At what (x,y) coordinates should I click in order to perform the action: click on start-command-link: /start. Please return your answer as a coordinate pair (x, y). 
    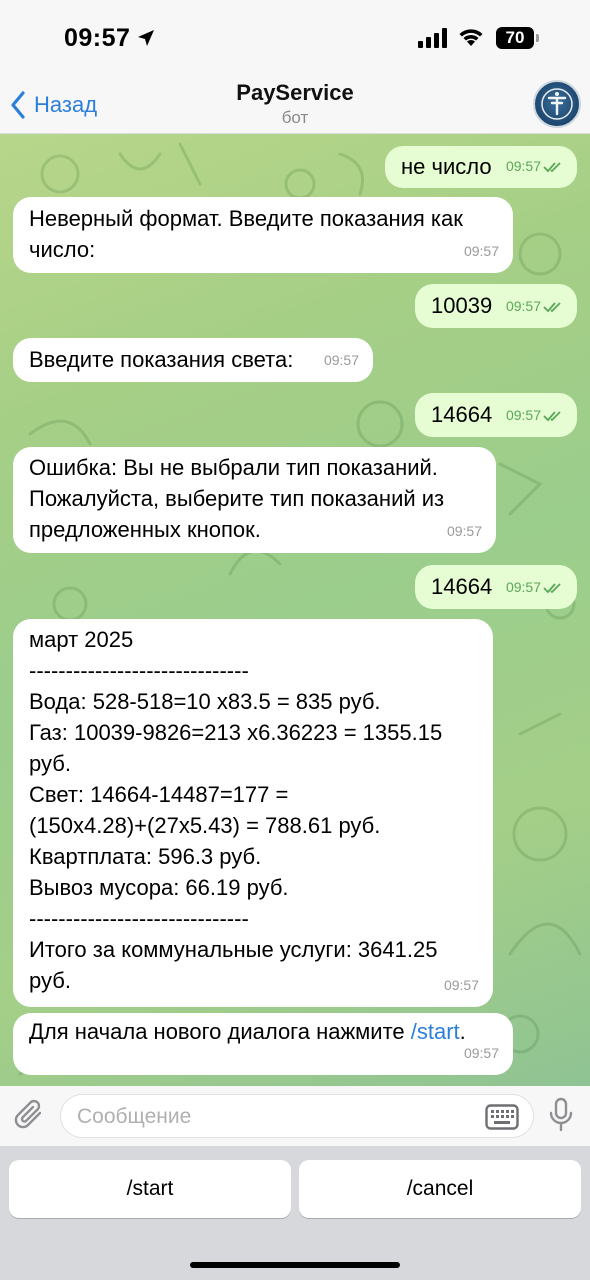
    Looking at the image, I should click on (435, 1031).